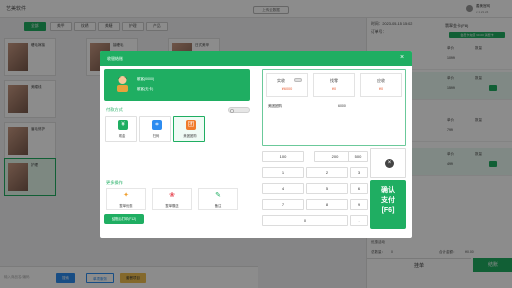 The image size is (512, 288). What do you see at coordinates (283, 156) in the screenshot?
I see `quick-amount-100: 100` at bounding box center [283, 156].